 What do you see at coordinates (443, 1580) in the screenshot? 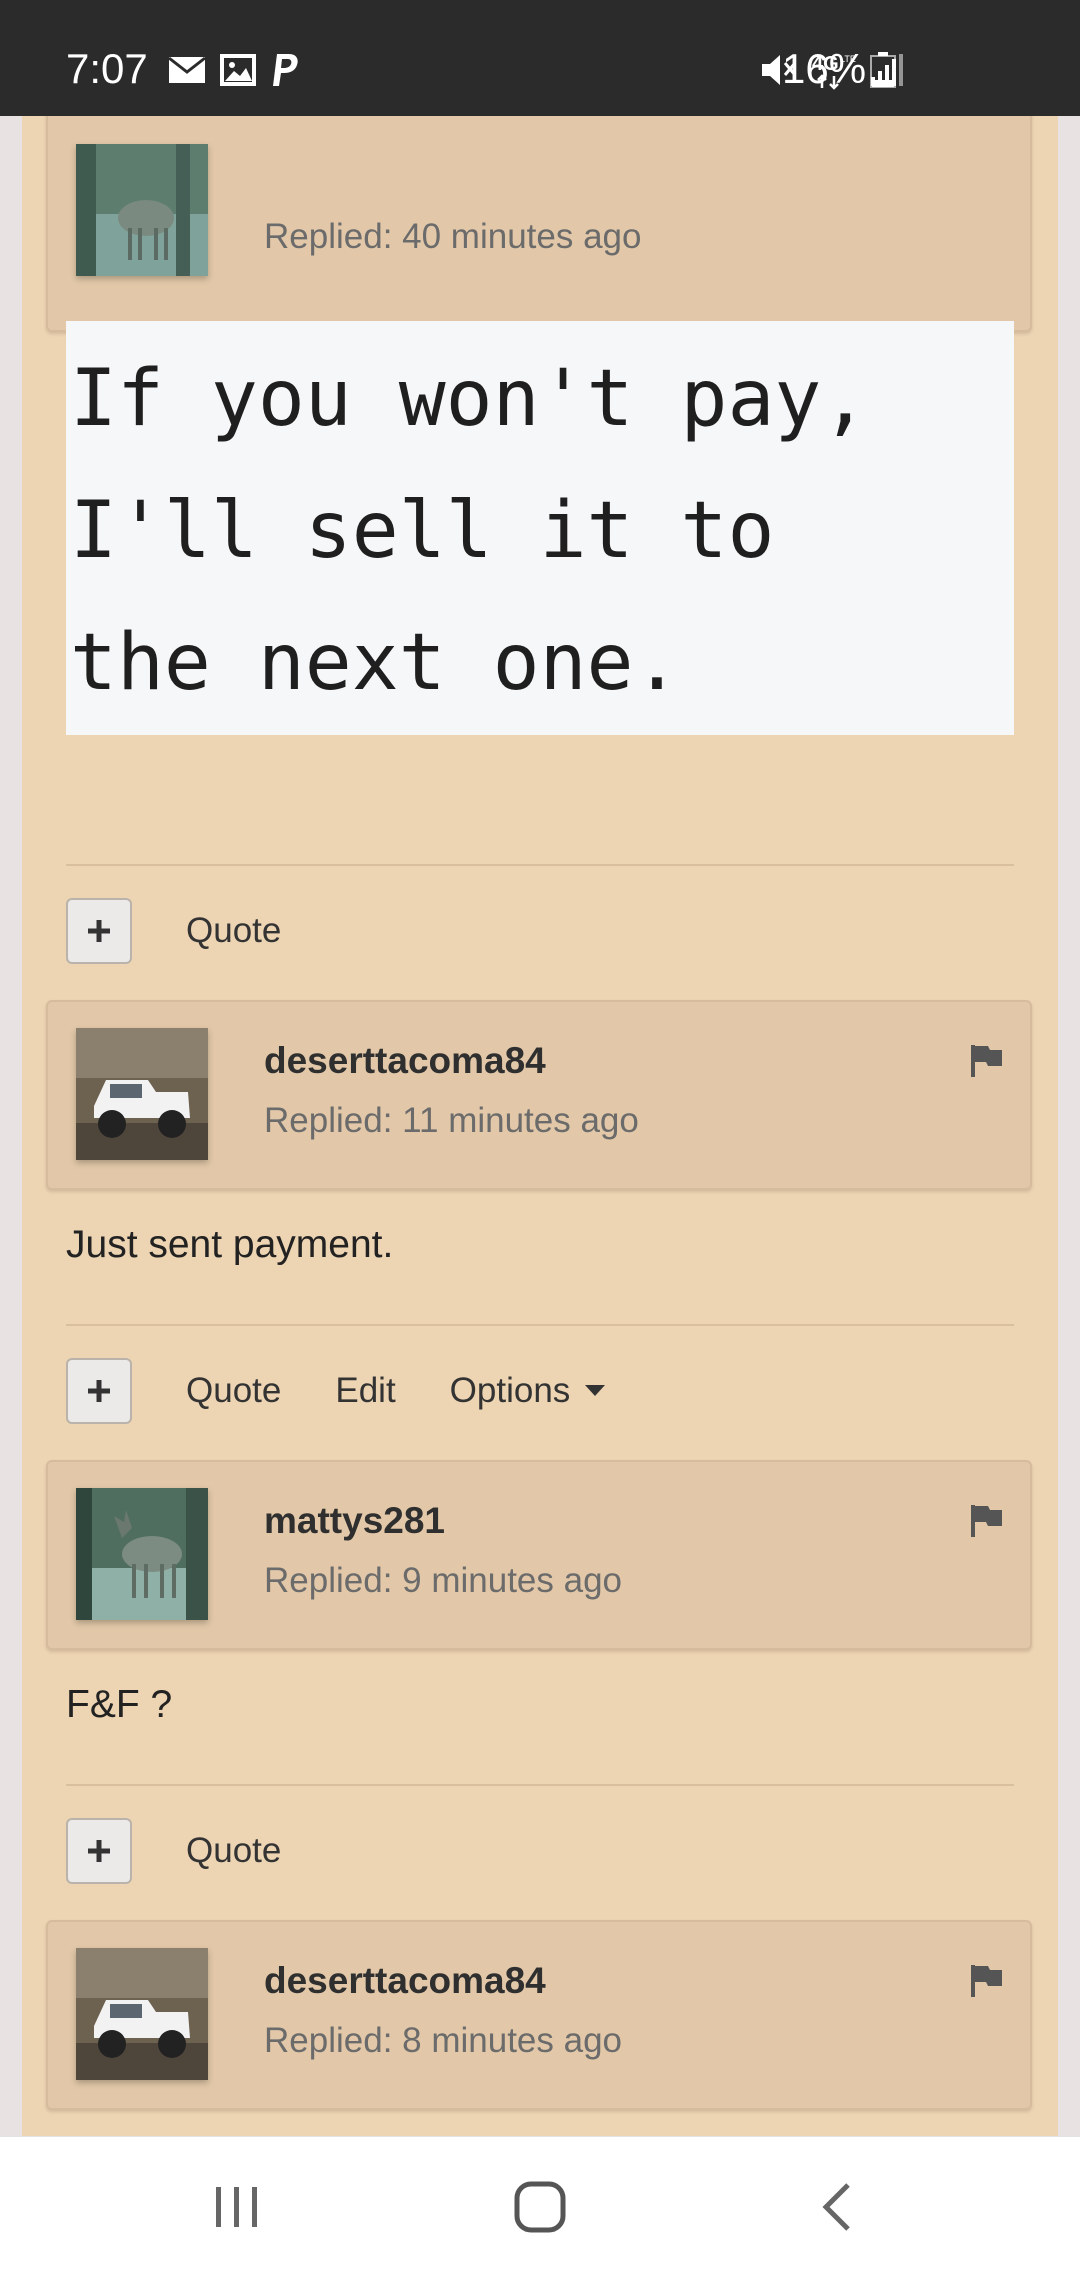
I see `reply-timestamp: Replied: 9 minutes ago` at bounding box center [443, 1580].